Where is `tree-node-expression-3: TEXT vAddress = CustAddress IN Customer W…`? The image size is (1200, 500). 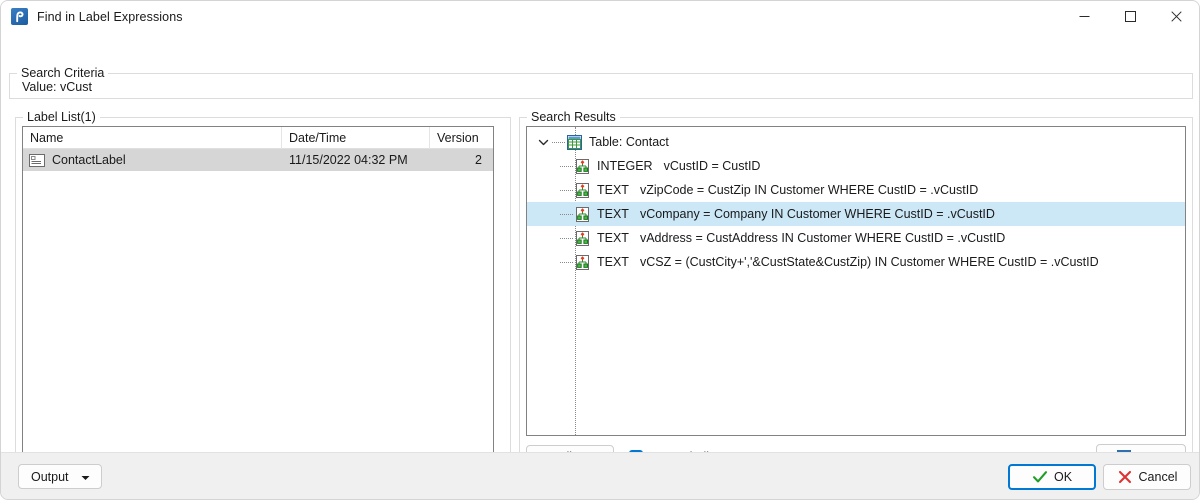
tree-node-expression-3: TEXT vAddress = CustAddress IN Customer W… is located at coordinates (856, 238).